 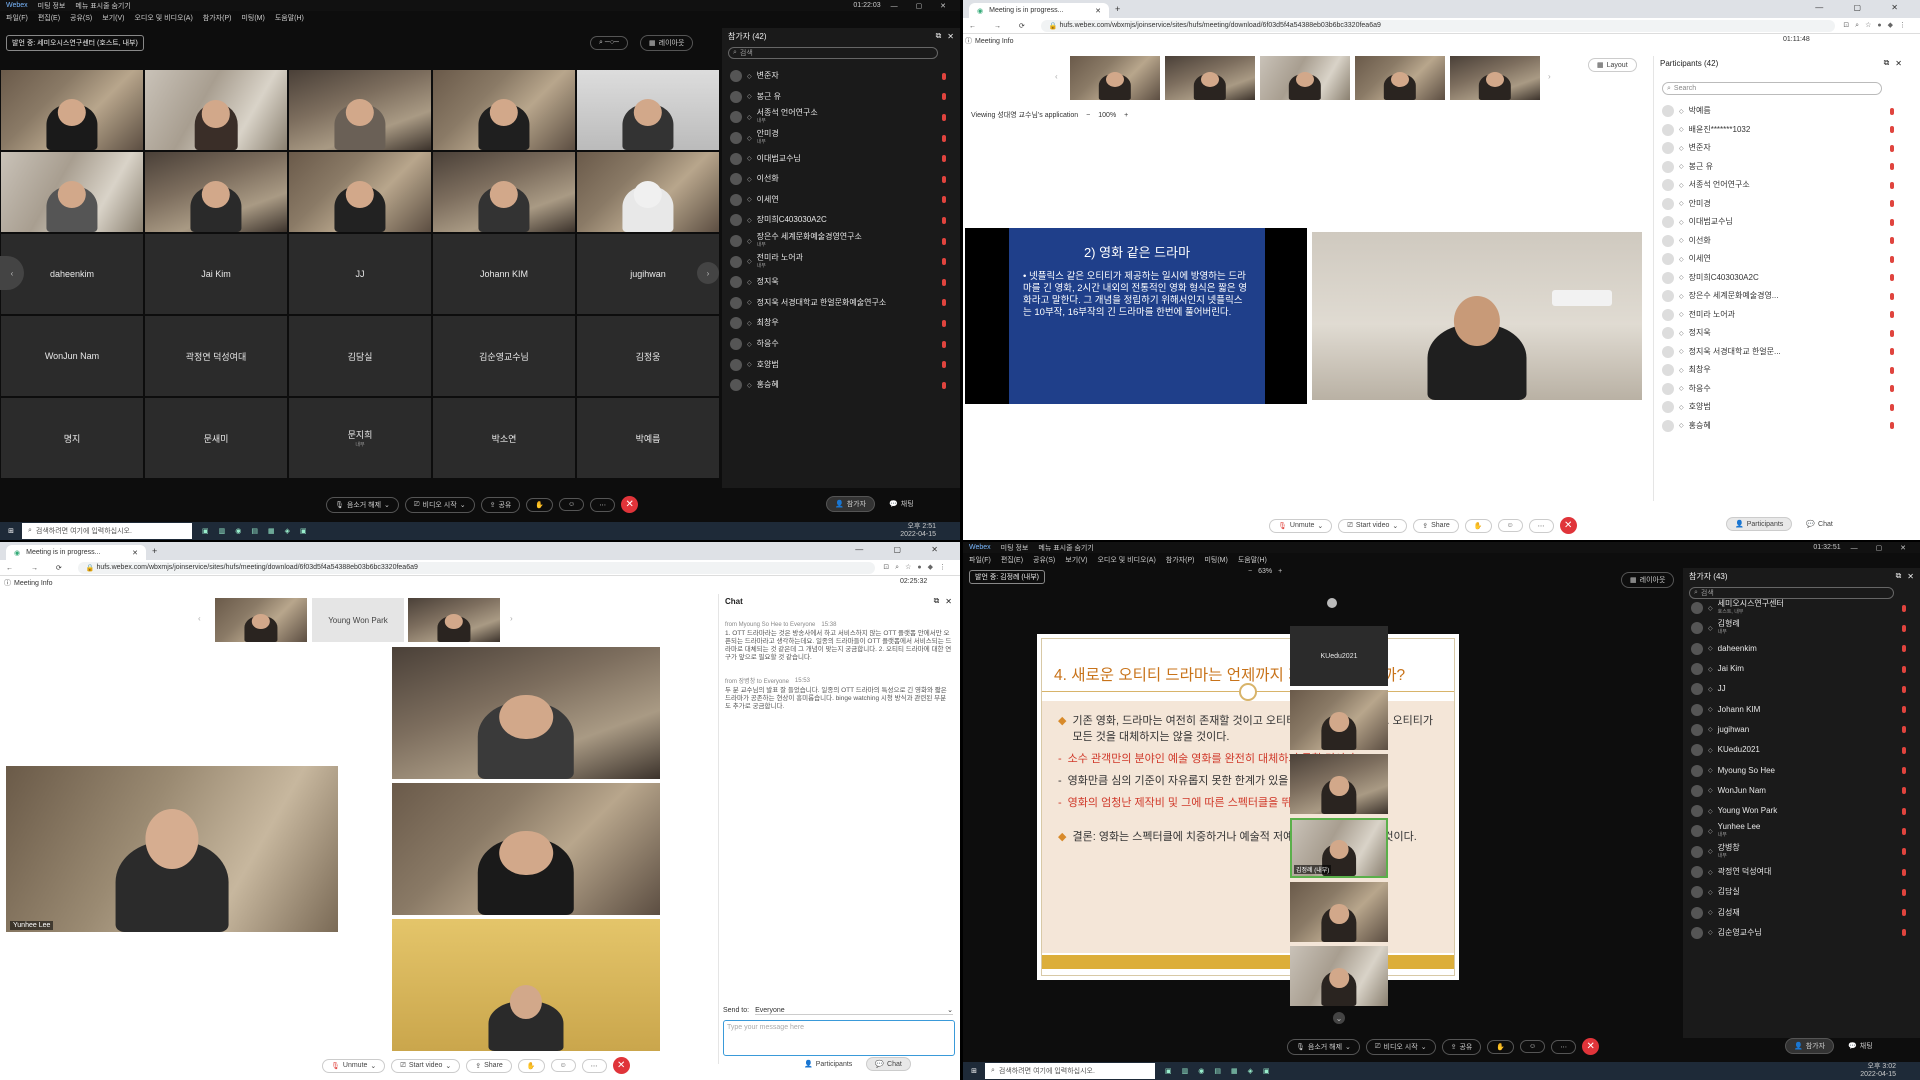 I want to click on new-tab-icon: +, so click(x=1117, y=9).